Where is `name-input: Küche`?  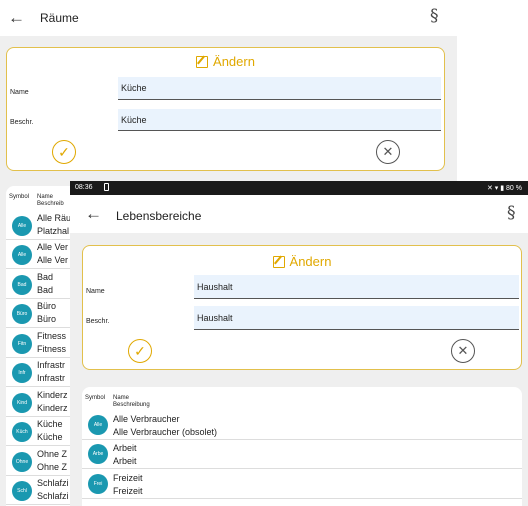
name-input: Küche is located at coordinates (279, 88).